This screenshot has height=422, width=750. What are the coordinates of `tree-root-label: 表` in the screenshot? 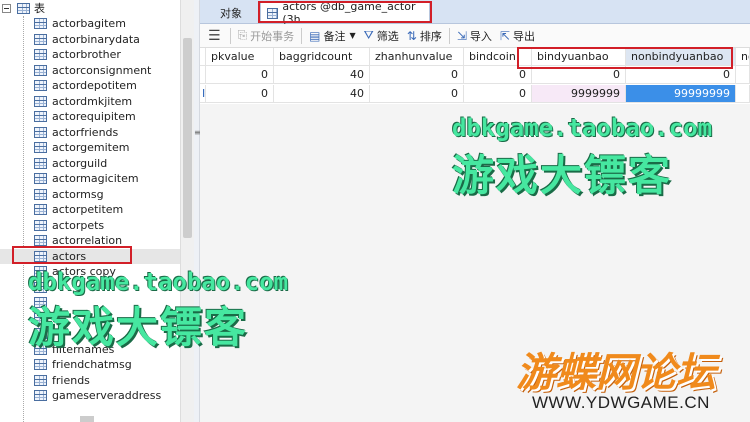 It's located at (39, 8).